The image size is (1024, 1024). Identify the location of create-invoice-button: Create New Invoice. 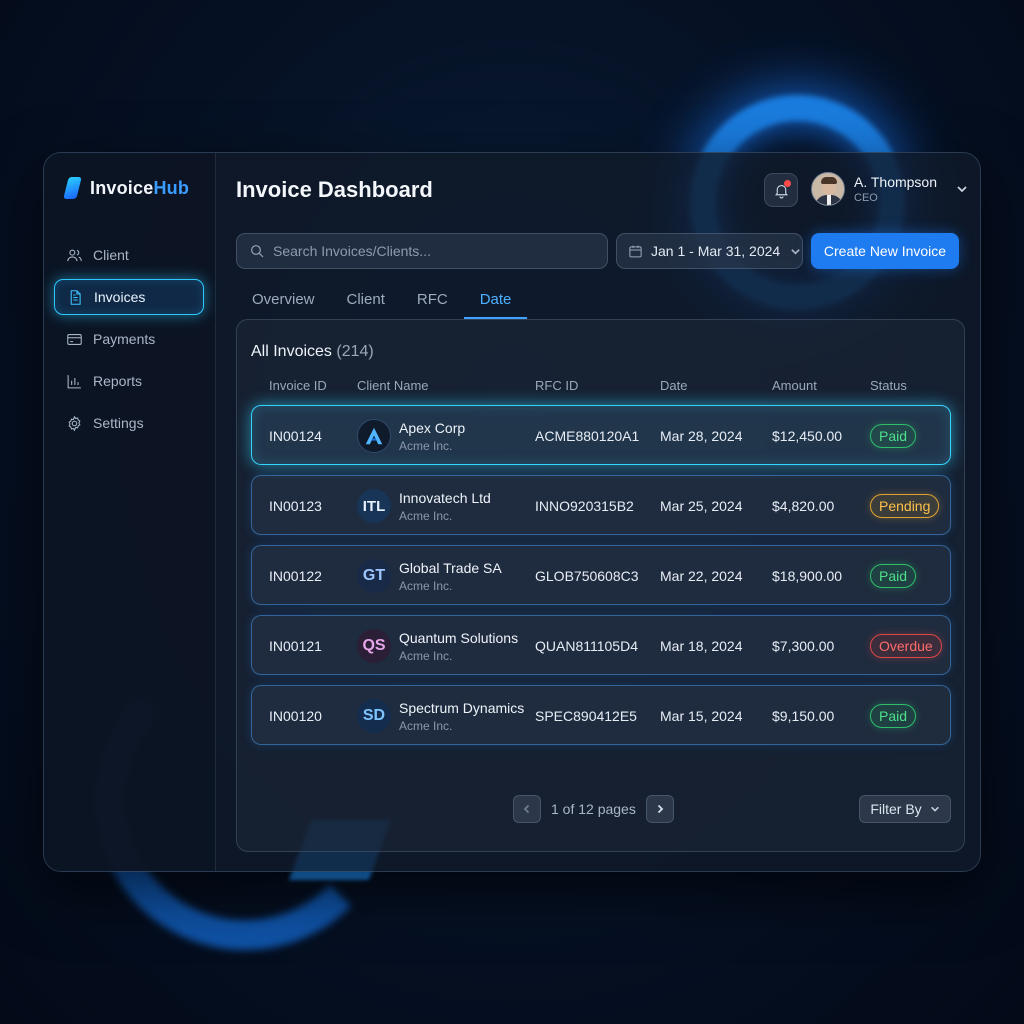
(885, 251).